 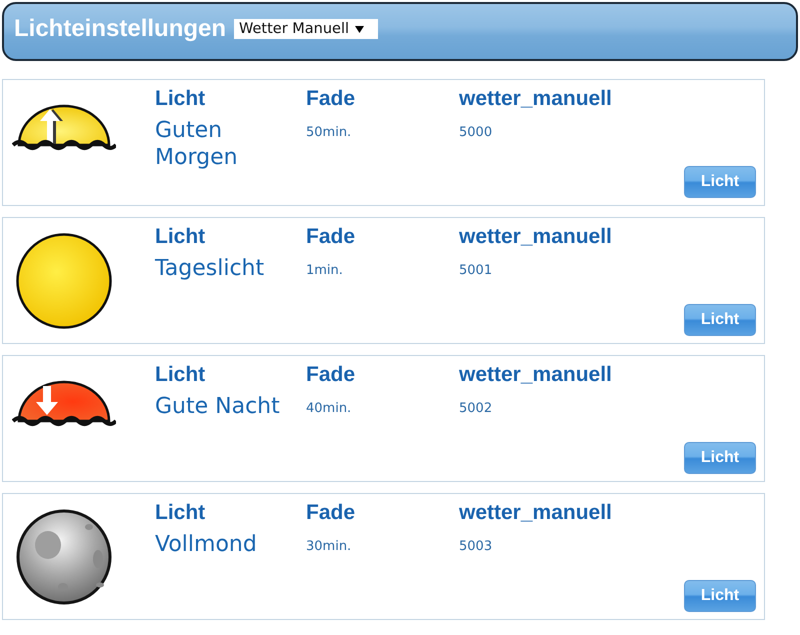 What do you see at coordinates (475, 409) in the screenshot?
I see `scene-number: 5002` at bounding box center [475, 409].